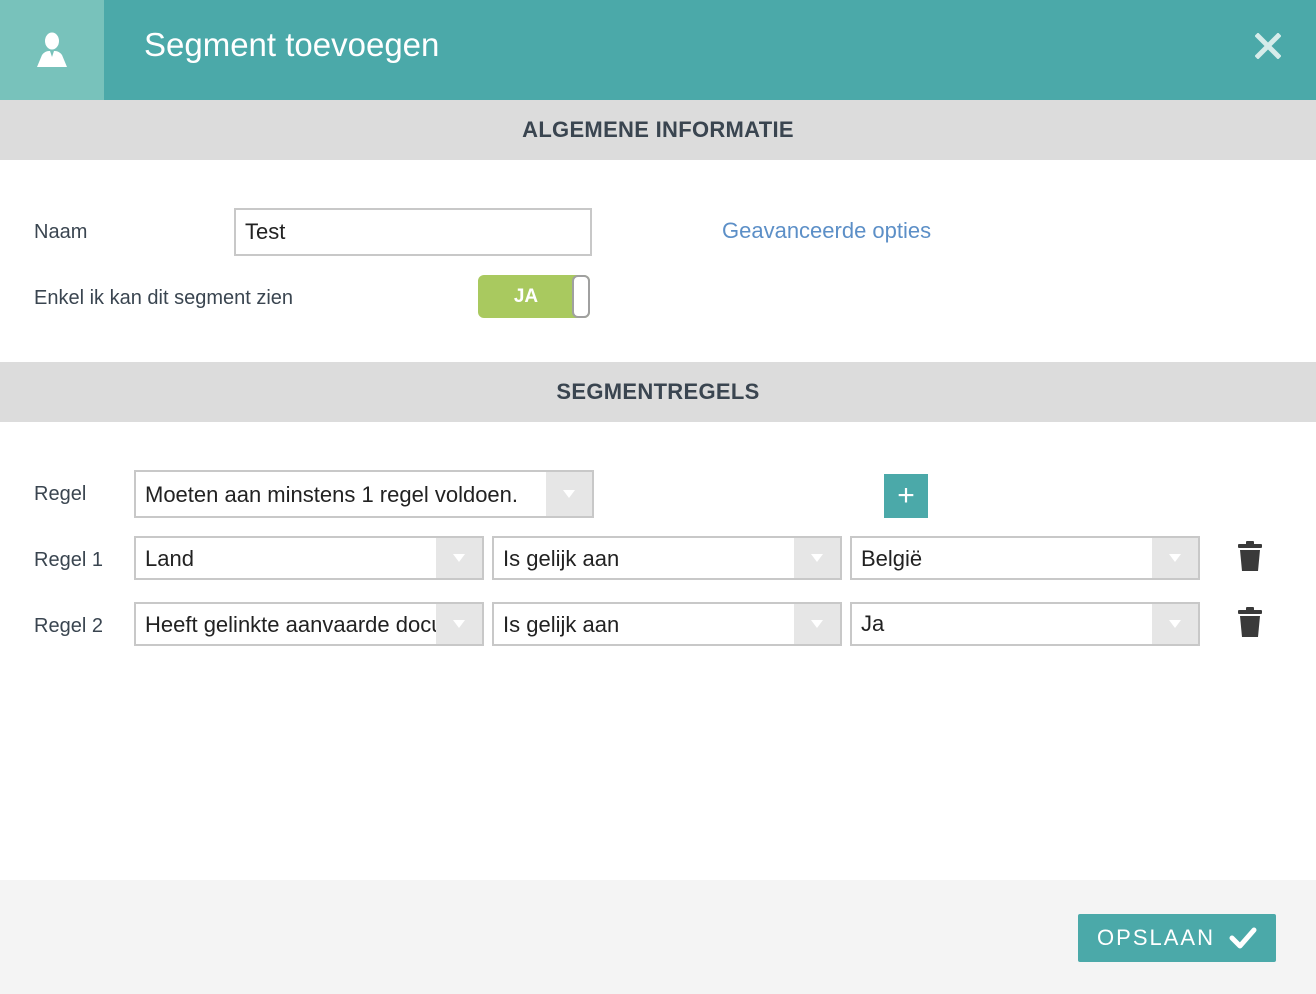 The height and width of the screenshot is (994, 1316). Describe the element at coordinates (658, 130) in the screenshot. I see `section-general-info: ALGEMENE INFORMATIE` at that location.